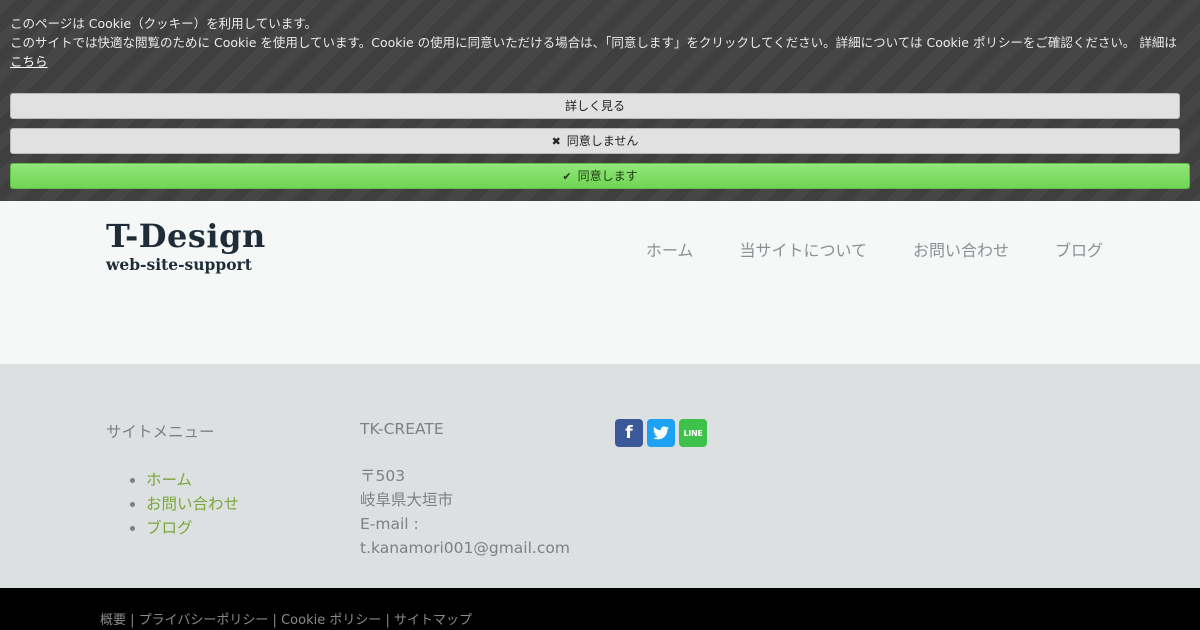  What do you see at coordinates (874, 249) in the screenshot?
I see `main-nav: ホーム 当サイトについて お問い合わせ ブログ` at bounding box center [874, 249].